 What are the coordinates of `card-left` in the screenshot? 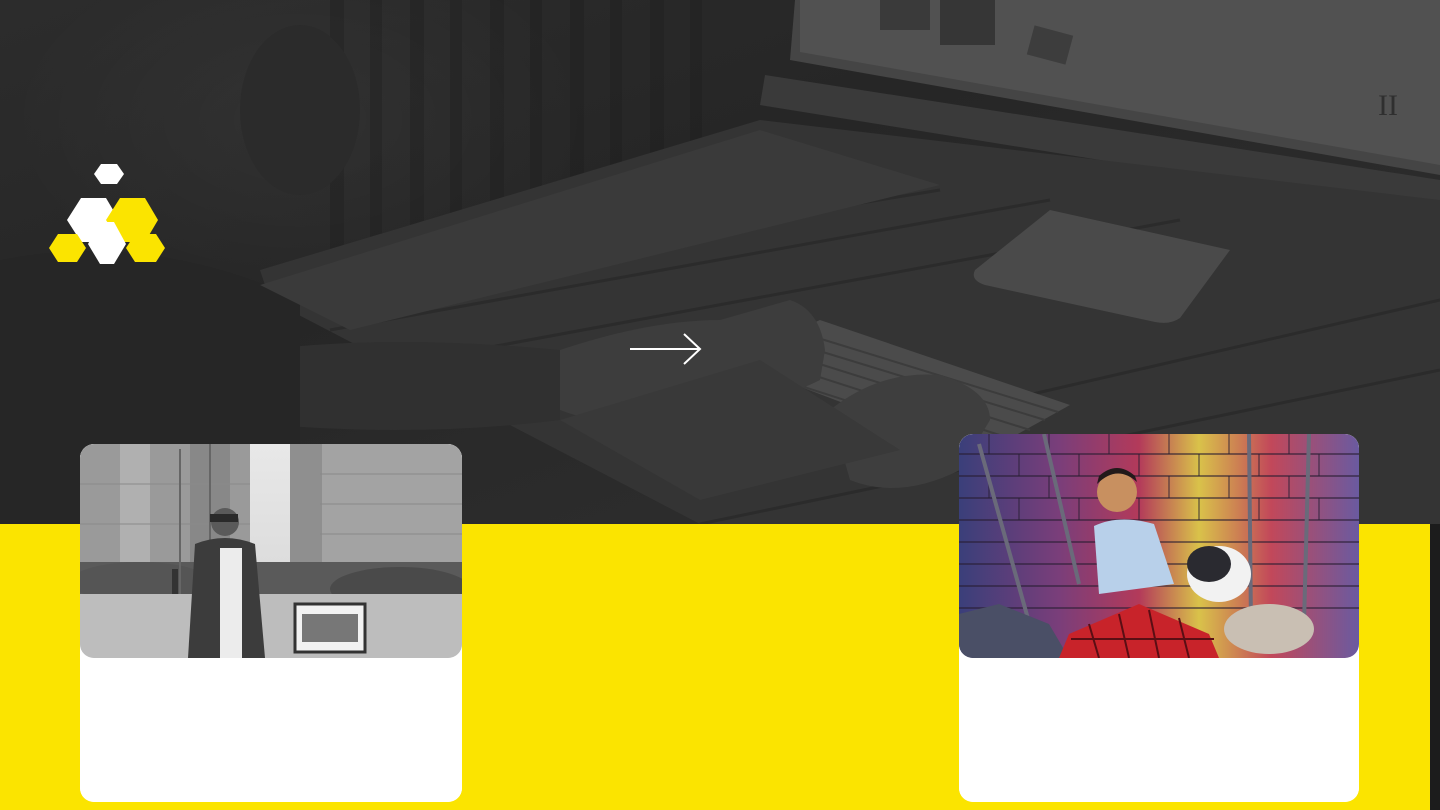 It's located at (271, 623).